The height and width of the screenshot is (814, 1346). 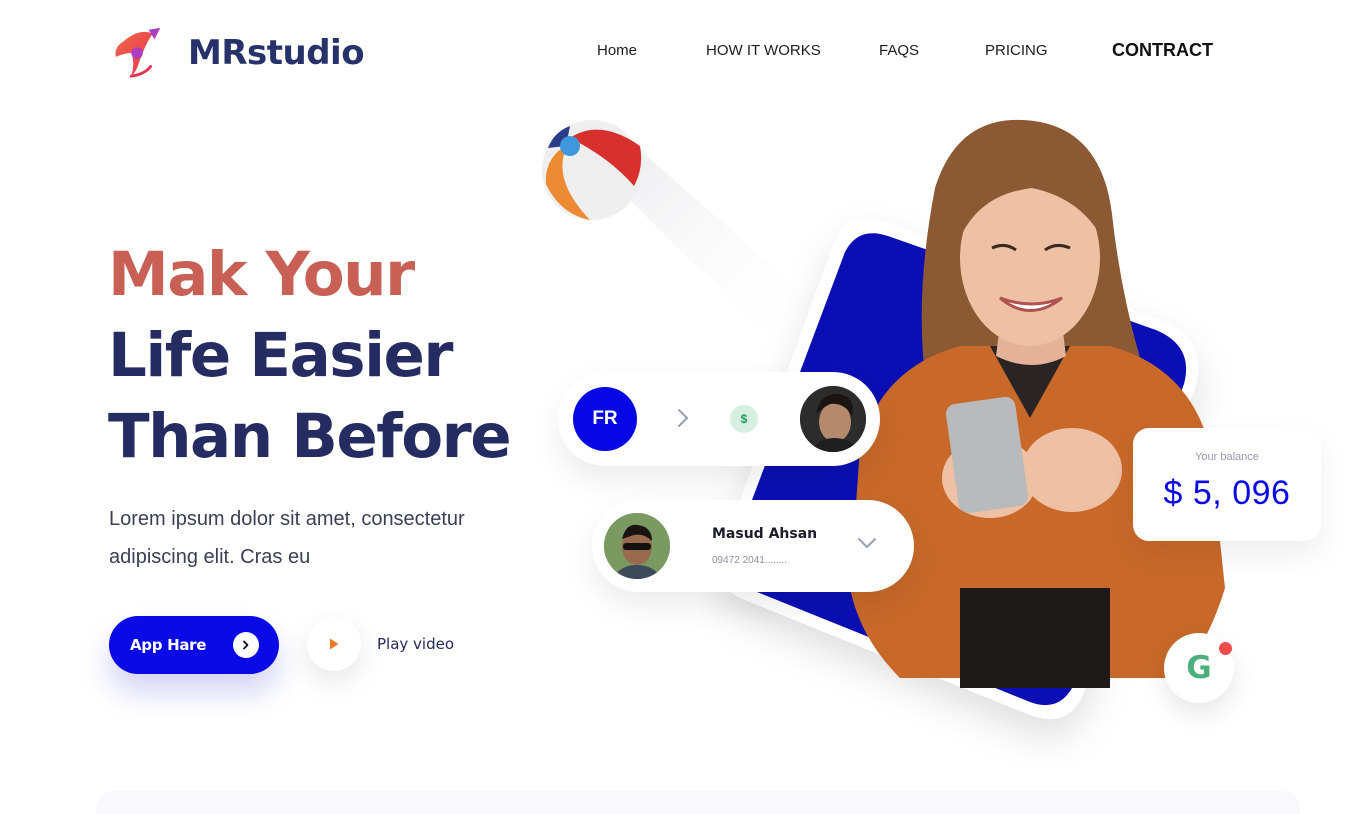 What do you see at coordinates (765, 534) in the screenshot?
I see `contact-name: Masud Ahsan` at bounding box center [765, 534].